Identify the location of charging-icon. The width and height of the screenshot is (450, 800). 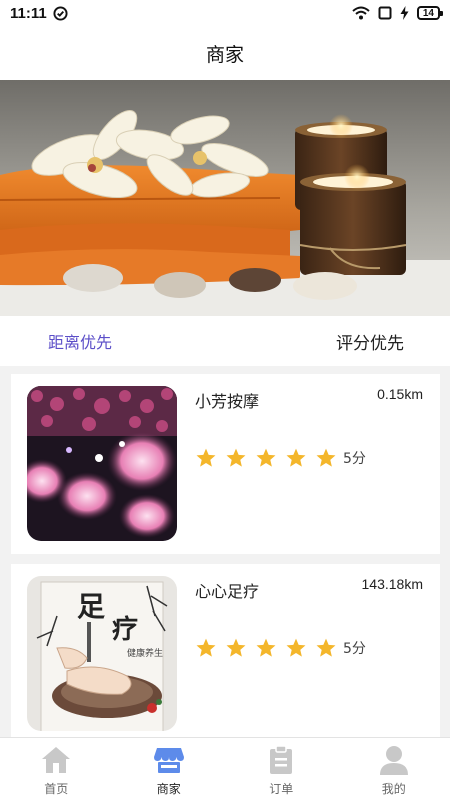
(404, 13).